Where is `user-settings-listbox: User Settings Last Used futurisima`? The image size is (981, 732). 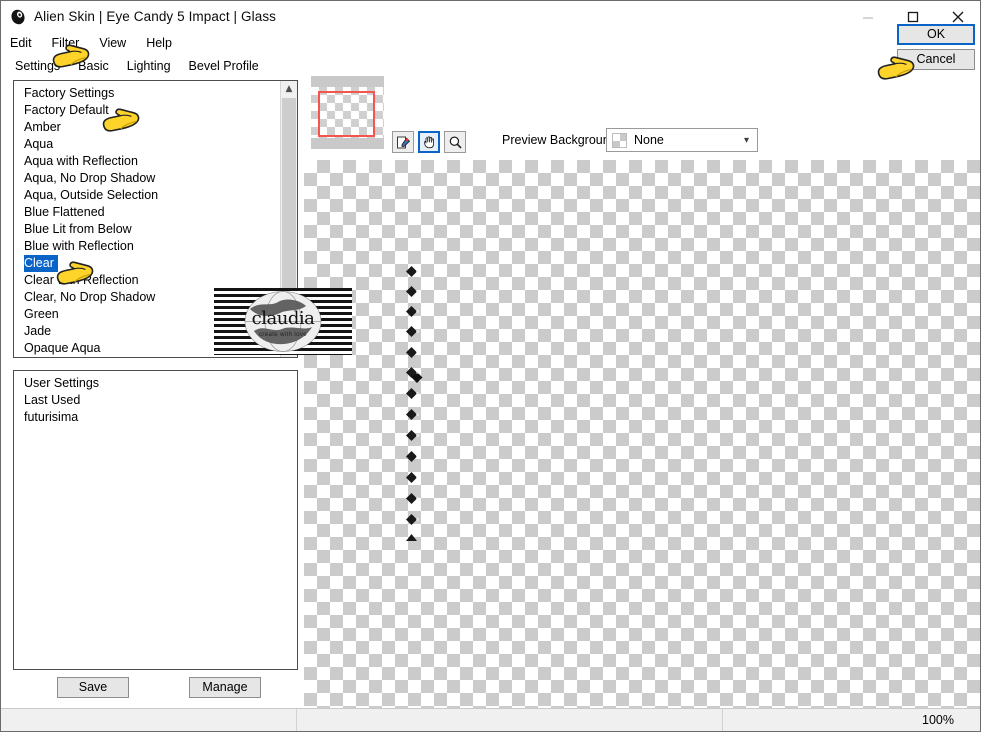
user-settings-listbox: User Settings Last Used futurisima is located at coordinates (155, 520).